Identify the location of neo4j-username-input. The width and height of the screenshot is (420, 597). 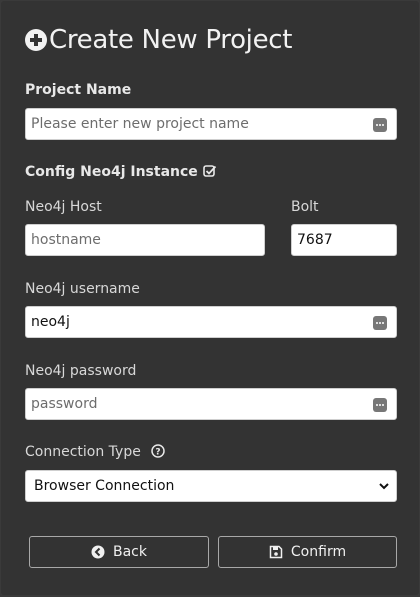
(211, 322).